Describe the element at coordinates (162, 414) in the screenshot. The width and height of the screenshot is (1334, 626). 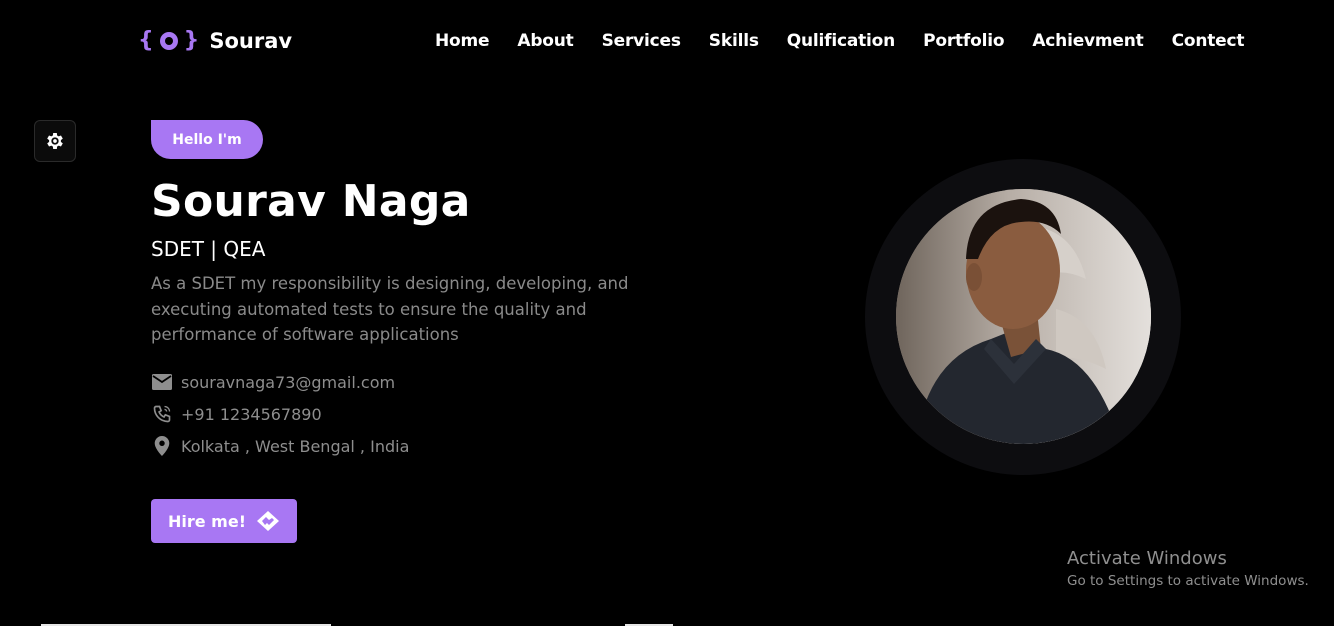
I see `phone-icon` at that location.